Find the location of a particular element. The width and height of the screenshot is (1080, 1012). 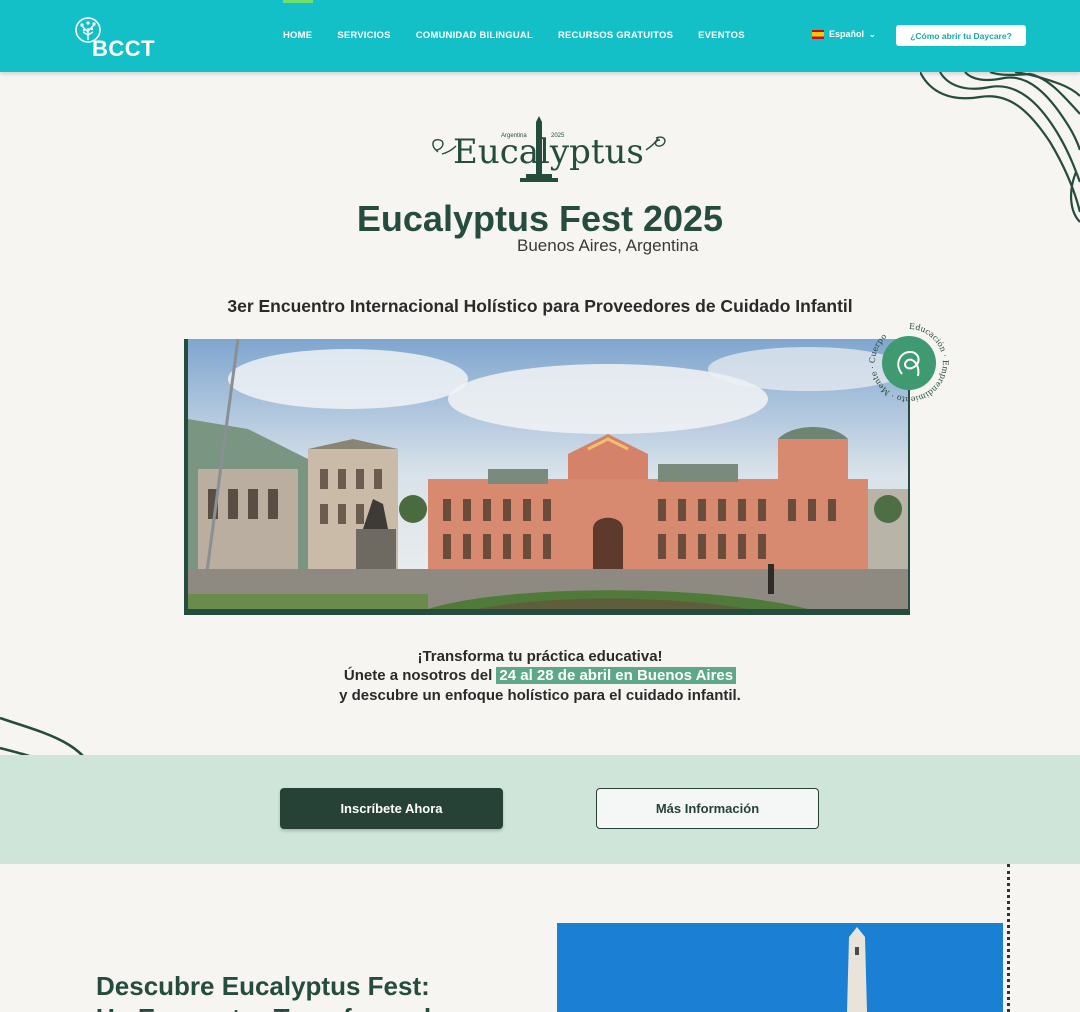

promo-line-2-prefix: Únete a nosotros del is located at coordinates (418, 675).